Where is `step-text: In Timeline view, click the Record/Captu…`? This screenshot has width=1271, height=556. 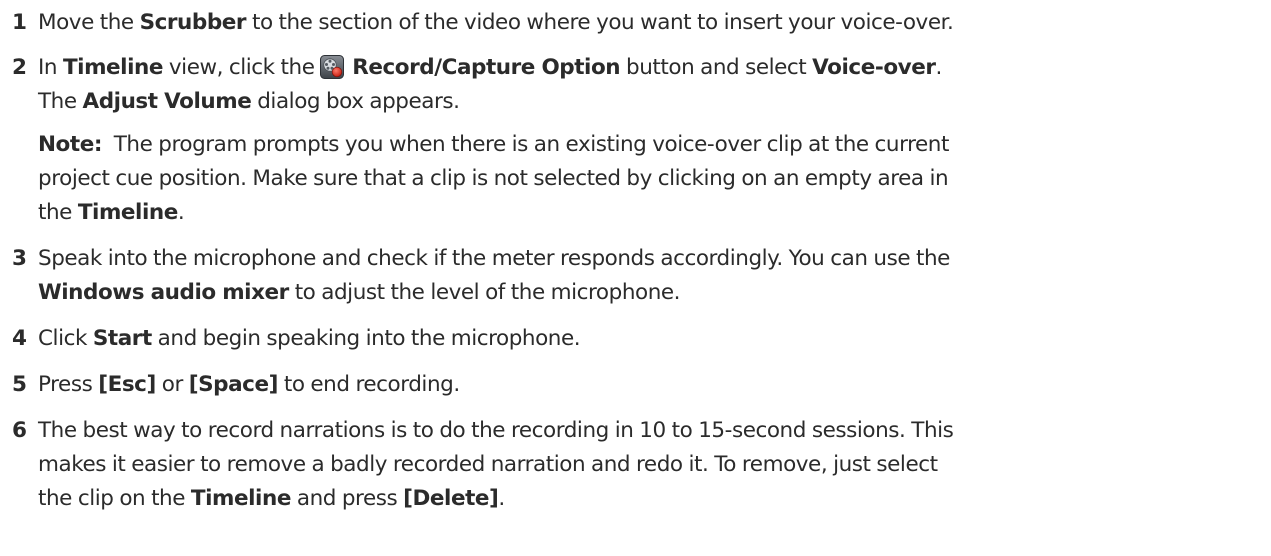
step-text: In Timeline view, click the Record/Captu… is located at coordinates (490, 67).